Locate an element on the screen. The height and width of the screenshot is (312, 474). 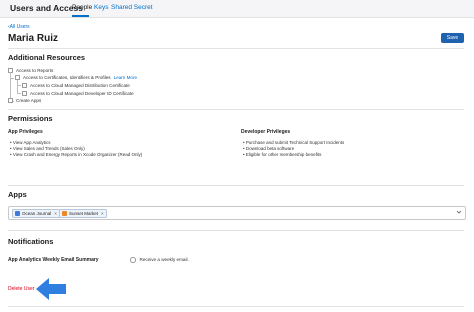
chevron-down-icon is located at coordinates (459, 212).